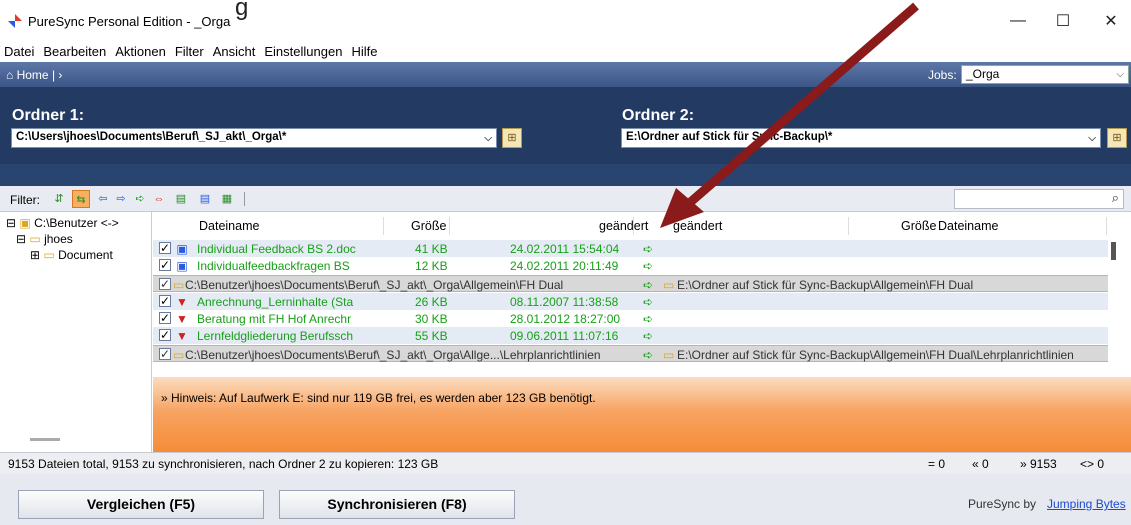 The image size is (1131, 525). Describe the element at coordinates (103, 199) in the screenshot. I see `arrow-left-icon: ⇦` at that location.